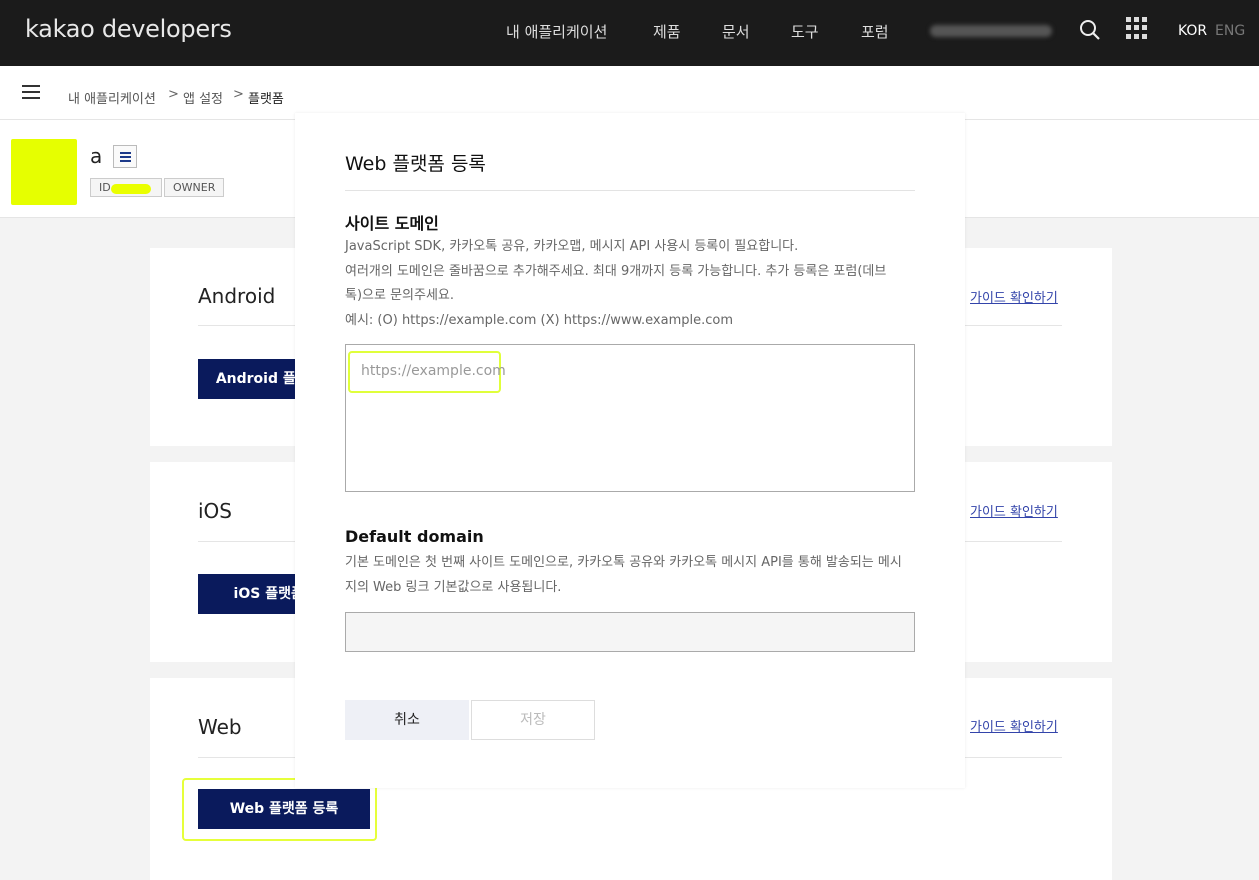  Describe the element at coordinates (125, 156) in the screenshot. I see `app-list-icon` at that location.